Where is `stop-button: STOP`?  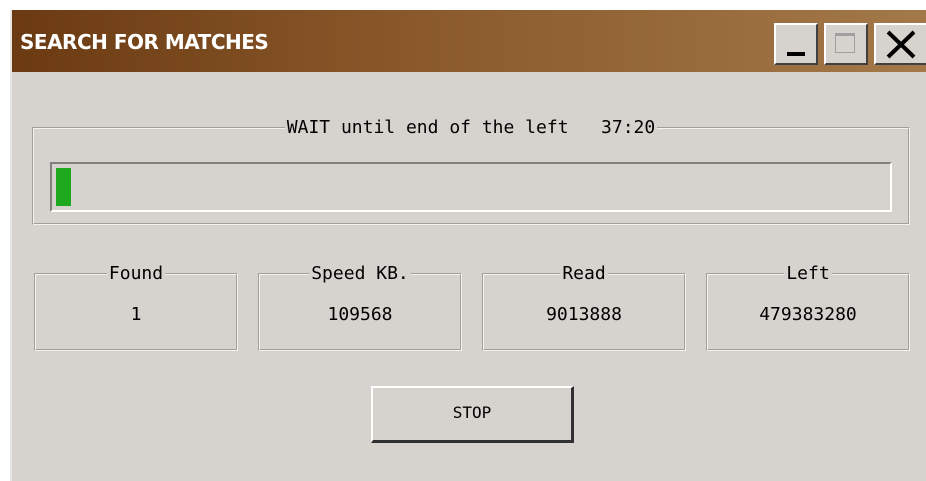
stop-button: STOP is located at coordinates (472, 414).